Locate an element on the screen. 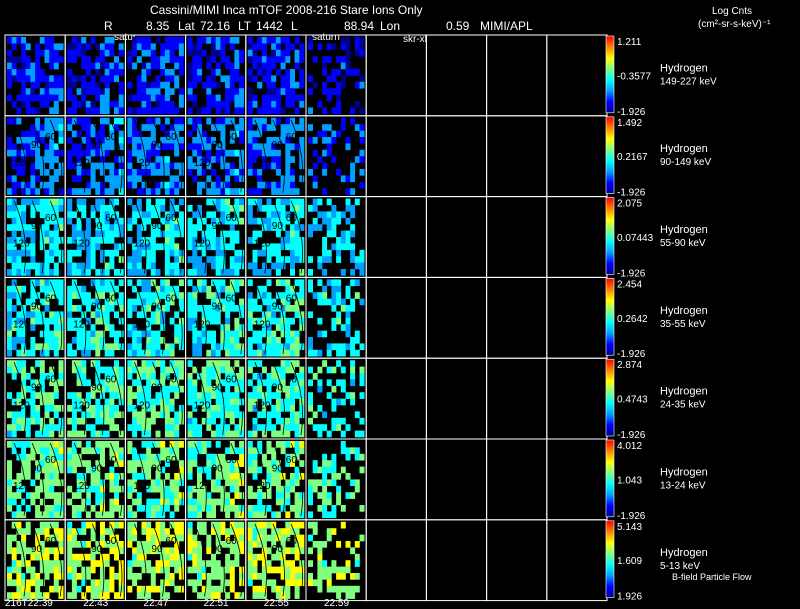  image-panel: 1209060 is located at coordinates (35, 156).